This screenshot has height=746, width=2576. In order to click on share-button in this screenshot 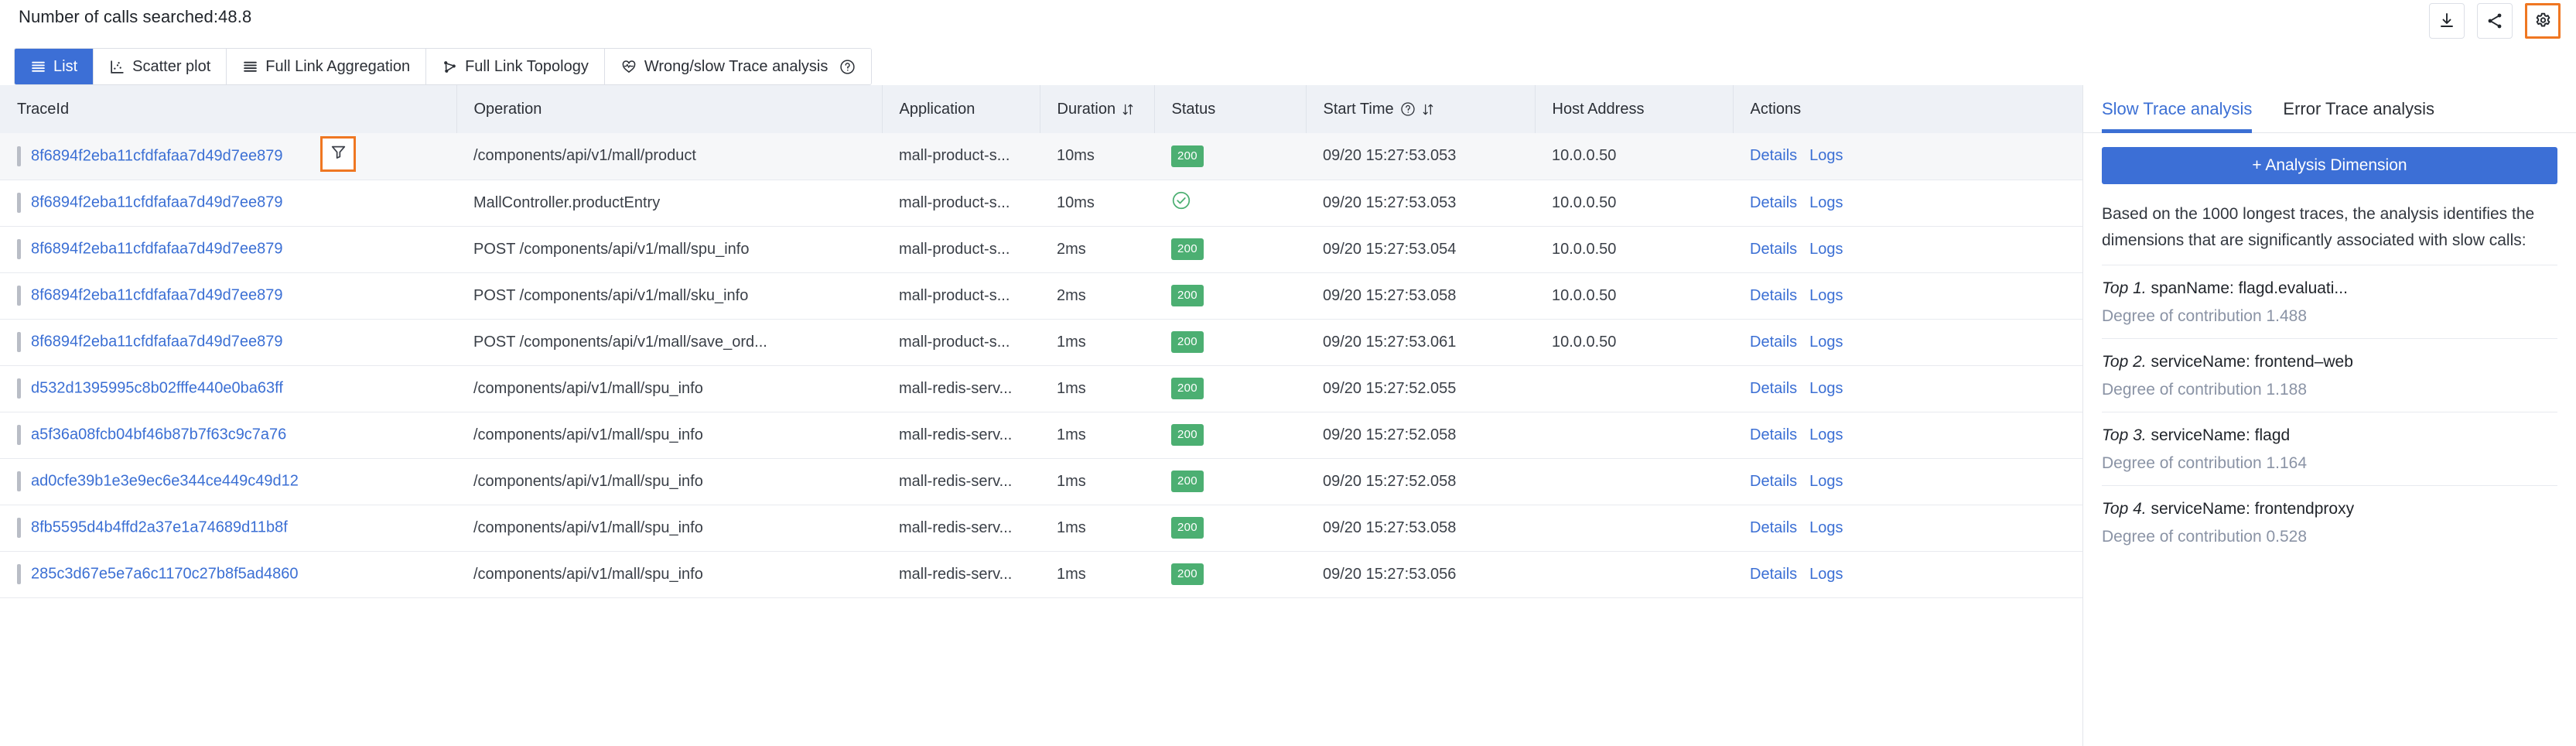, I will do `click(2495, 21)`.